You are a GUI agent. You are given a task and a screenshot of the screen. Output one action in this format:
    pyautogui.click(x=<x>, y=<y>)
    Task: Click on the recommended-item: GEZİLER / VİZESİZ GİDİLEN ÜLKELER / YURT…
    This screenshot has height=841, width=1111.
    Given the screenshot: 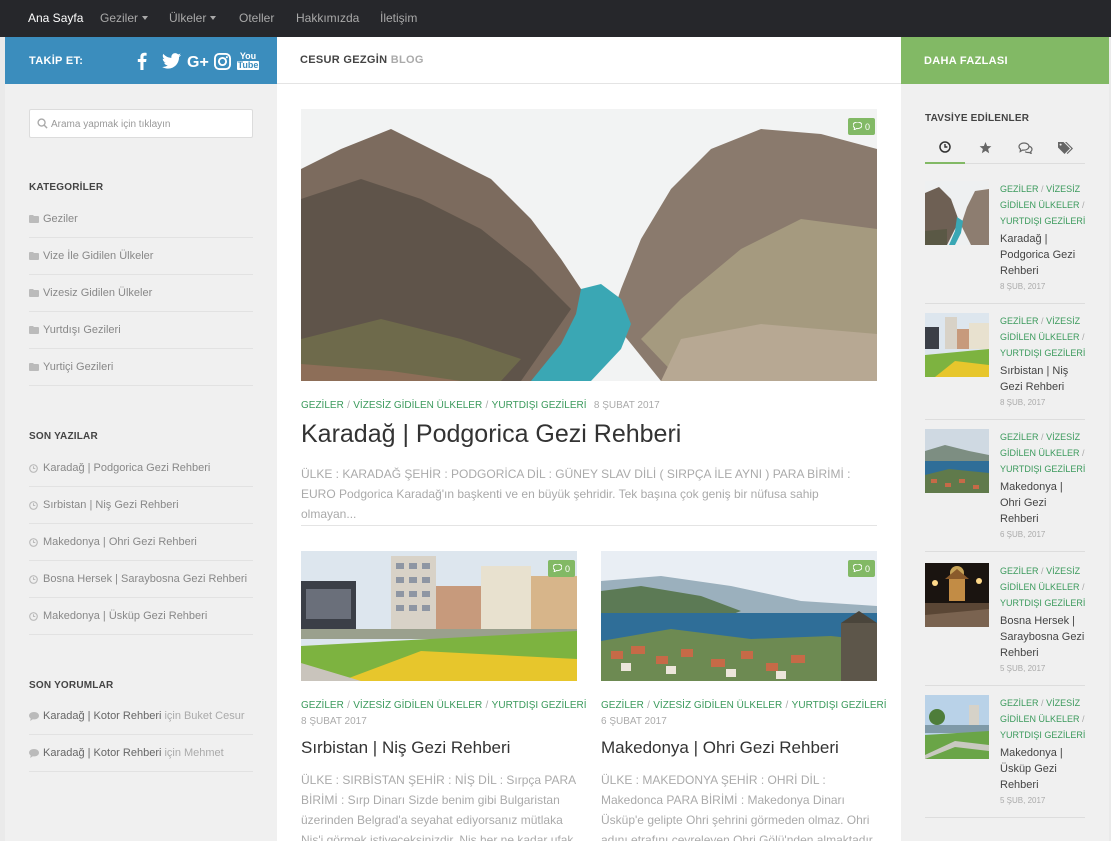 What is the action you would take?
    pyautogui.click(x=1005, y=242)
    